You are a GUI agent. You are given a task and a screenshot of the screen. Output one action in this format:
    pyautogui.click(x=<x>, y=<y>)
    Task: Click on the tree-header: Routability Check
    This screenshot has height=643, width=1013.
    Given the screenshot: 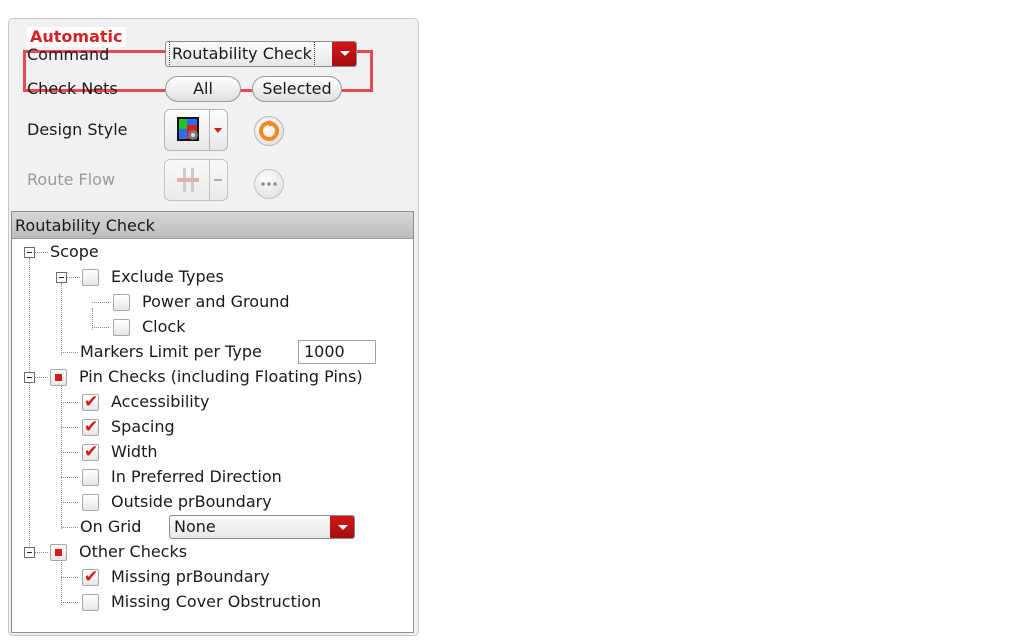 What is the action you would take?
    pyautogui.click(x=212, y=225)
    